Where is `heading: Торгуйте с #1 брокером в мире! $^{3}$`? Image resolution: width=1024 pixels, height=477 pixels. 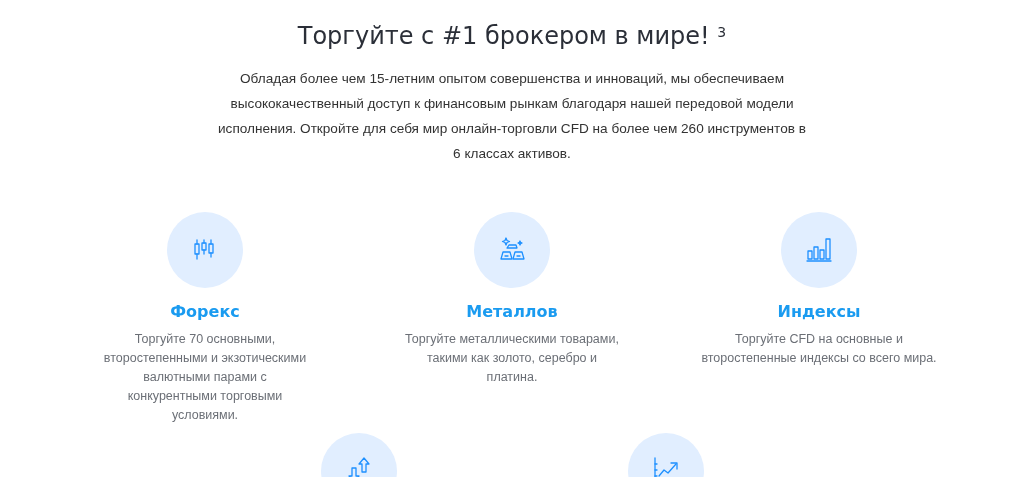
heading: Торгуйте с #1 брокером в мире! $^{3}$ is located at coordinates (512, 36).